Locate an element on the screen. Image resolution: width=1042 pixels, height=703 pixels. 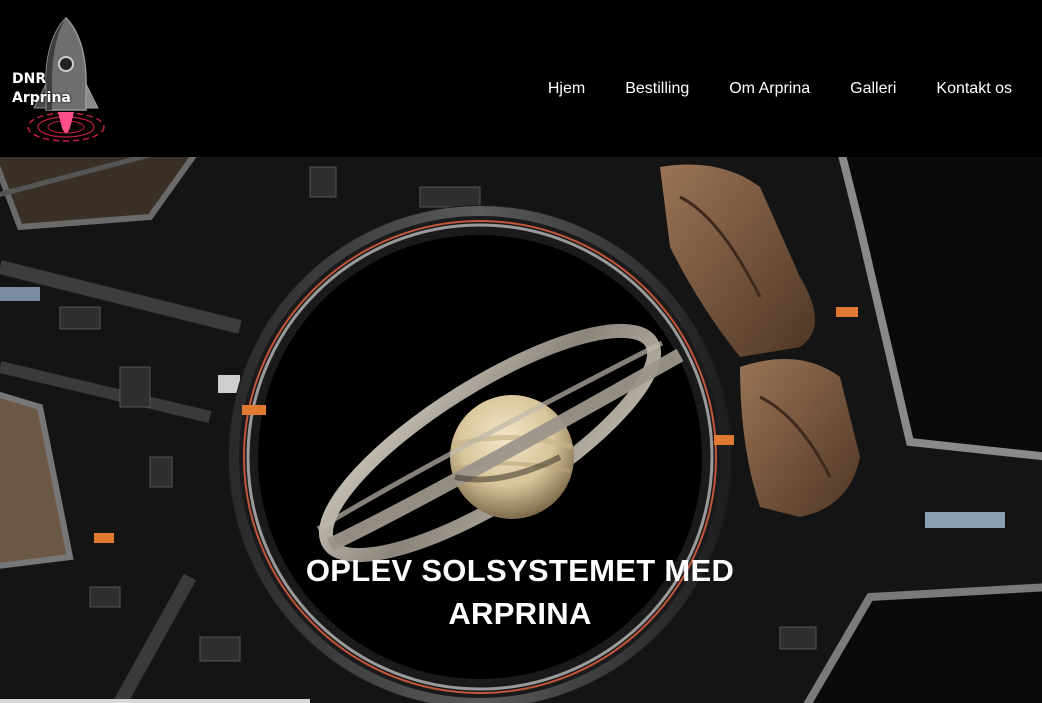
hero-title-line-1: OPLEV SOLSYSTEMET MED is located at coordinates (520, 570).